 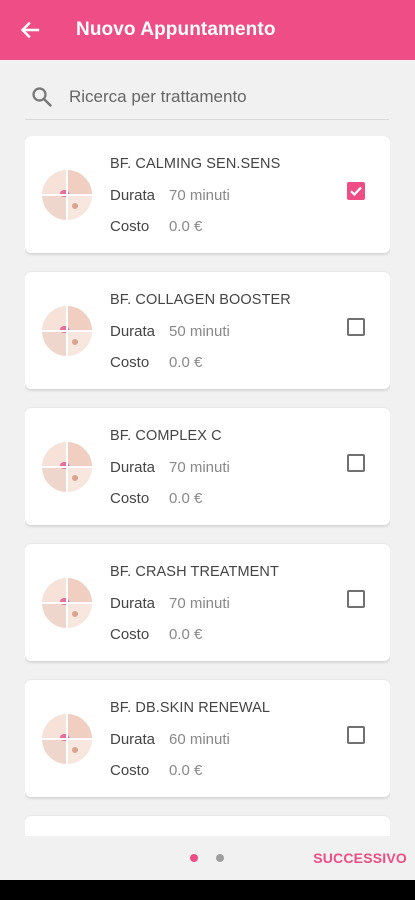 I want to click on treatment-card, so click(x=207, y=826).